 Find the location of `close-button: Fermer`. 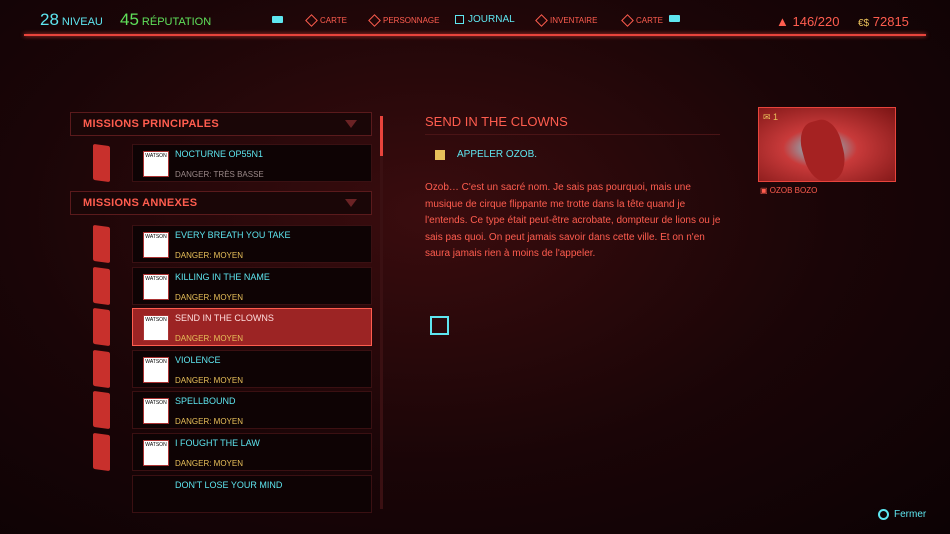

close-button: Fermer is located at coordinates (902, 514).